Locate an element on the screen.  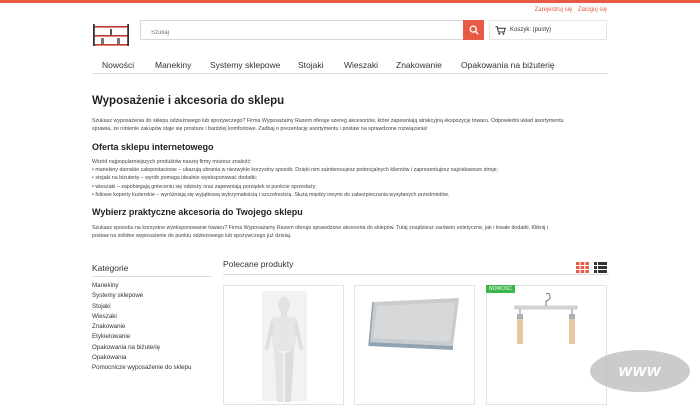
featured-products-divider is located at coordinates (416, 274).